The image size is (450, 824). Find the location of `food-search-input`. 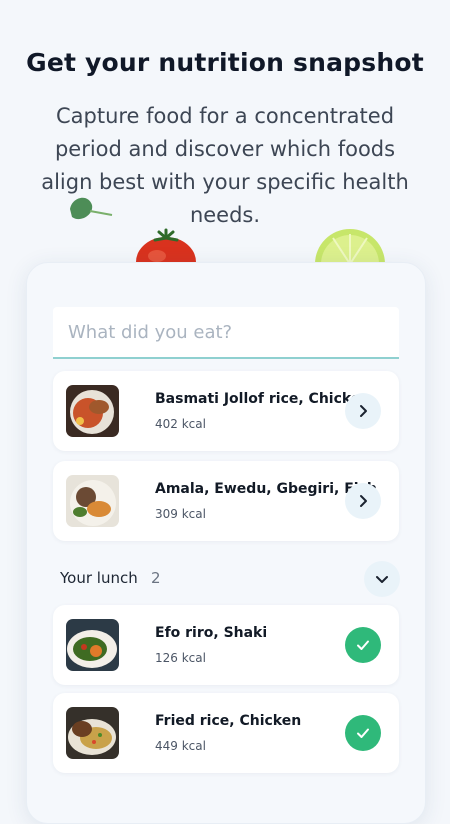

food-search-input is located at coordinates (228, 332).